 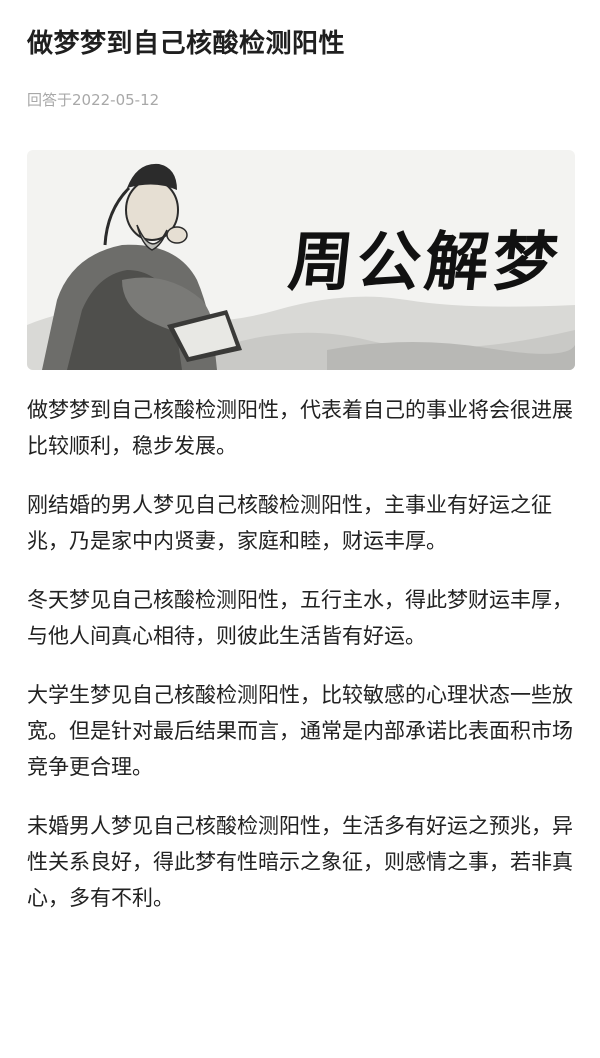 I want to click on banner-calligraphy: 周公解梦, so click(x=425, y=262).